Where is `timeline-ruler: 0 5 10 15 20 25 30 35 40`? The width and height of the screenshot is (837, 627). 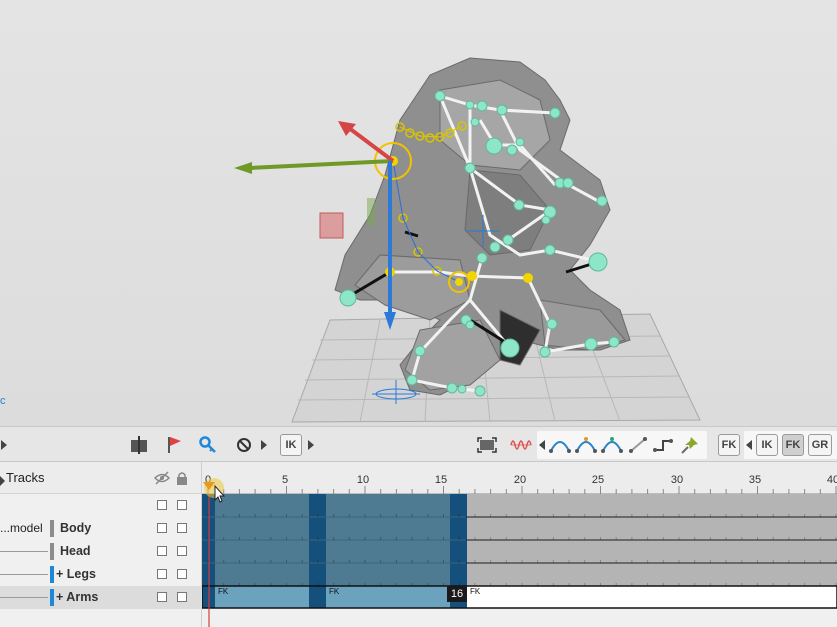 timeline-ruler: 0 5 10 15 20 25 30 35 40 is located at coordinates (519, 478).